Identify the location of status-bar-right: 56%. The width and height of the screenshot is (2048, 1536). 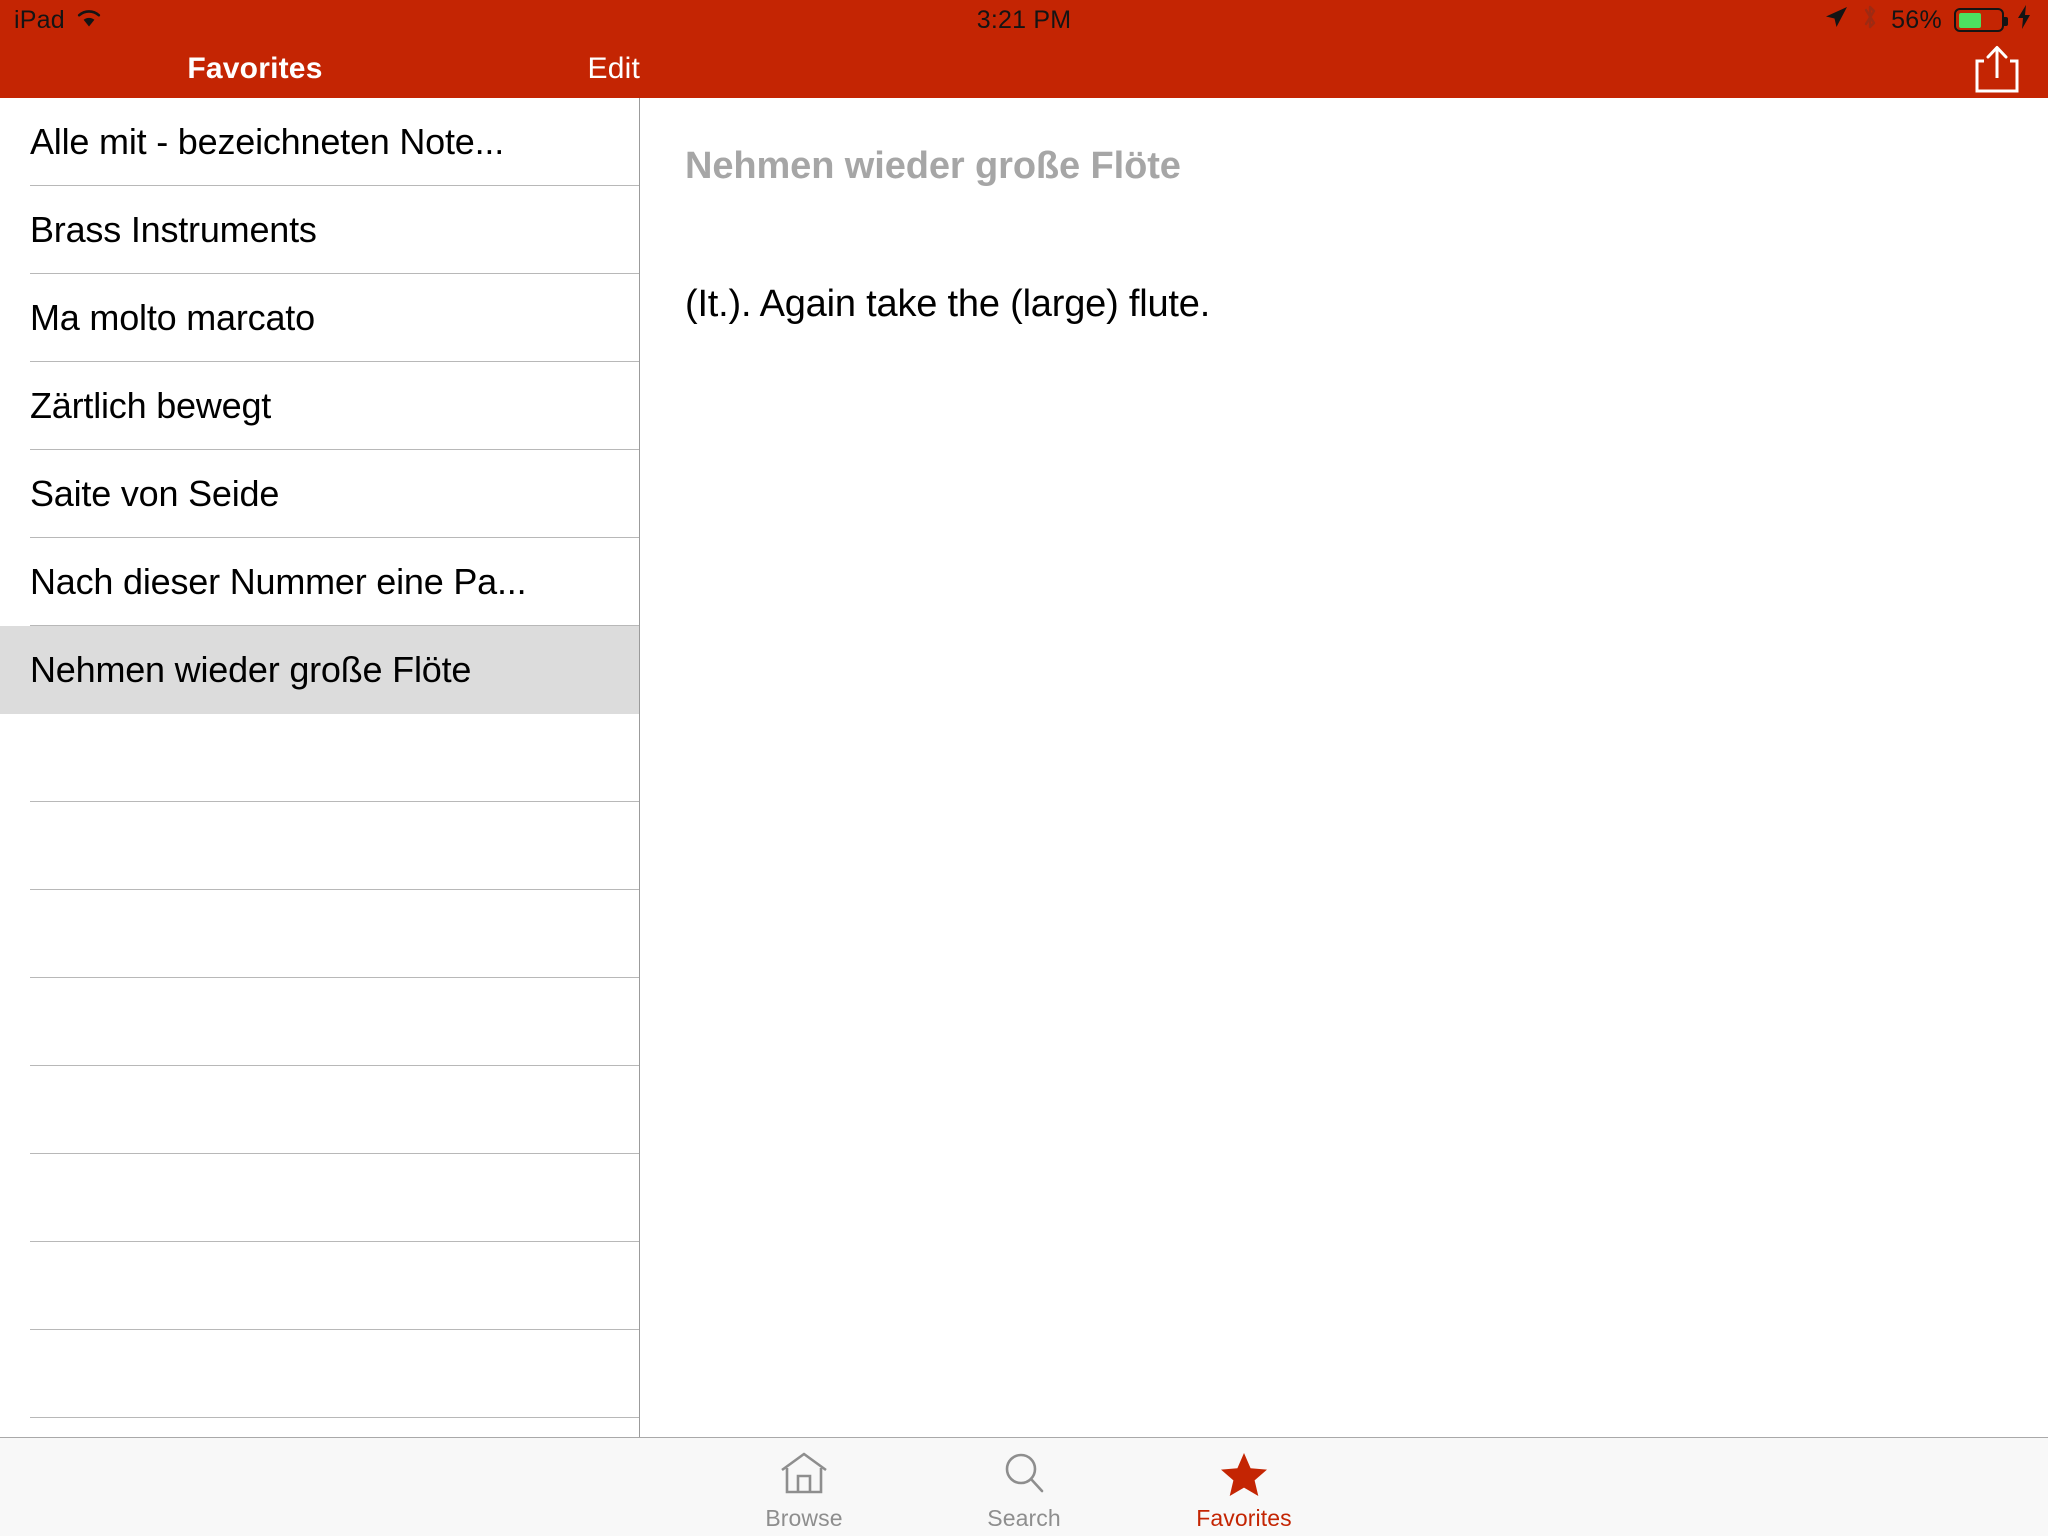
(1927, 20).